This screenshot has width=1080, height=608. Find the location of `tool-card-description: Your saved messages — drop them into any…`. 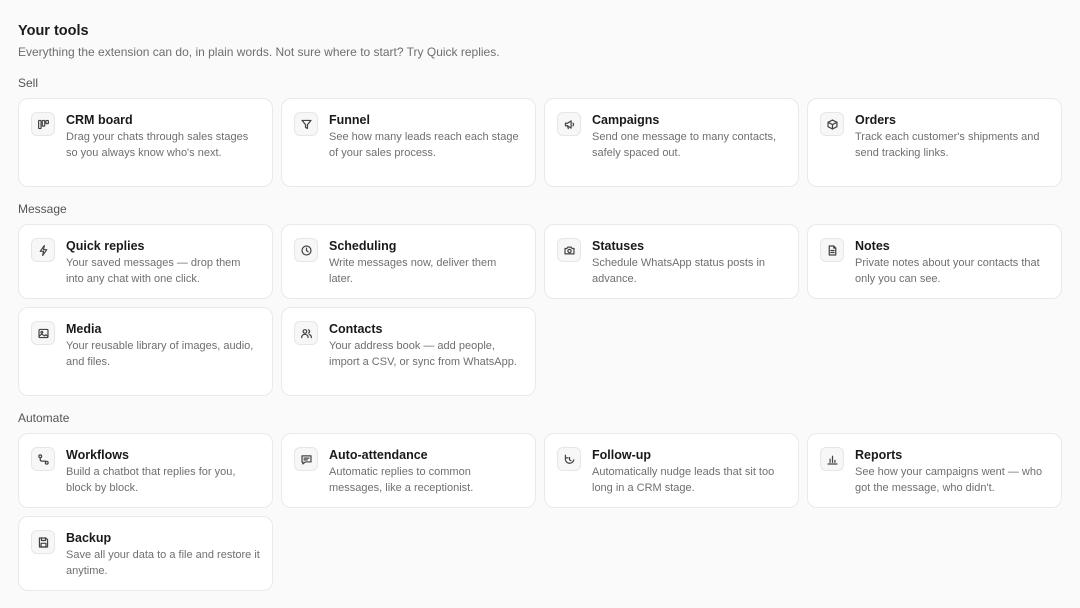

tool-card-description: Your saved messages — drop them into any… is located at coordinates (153, 271).